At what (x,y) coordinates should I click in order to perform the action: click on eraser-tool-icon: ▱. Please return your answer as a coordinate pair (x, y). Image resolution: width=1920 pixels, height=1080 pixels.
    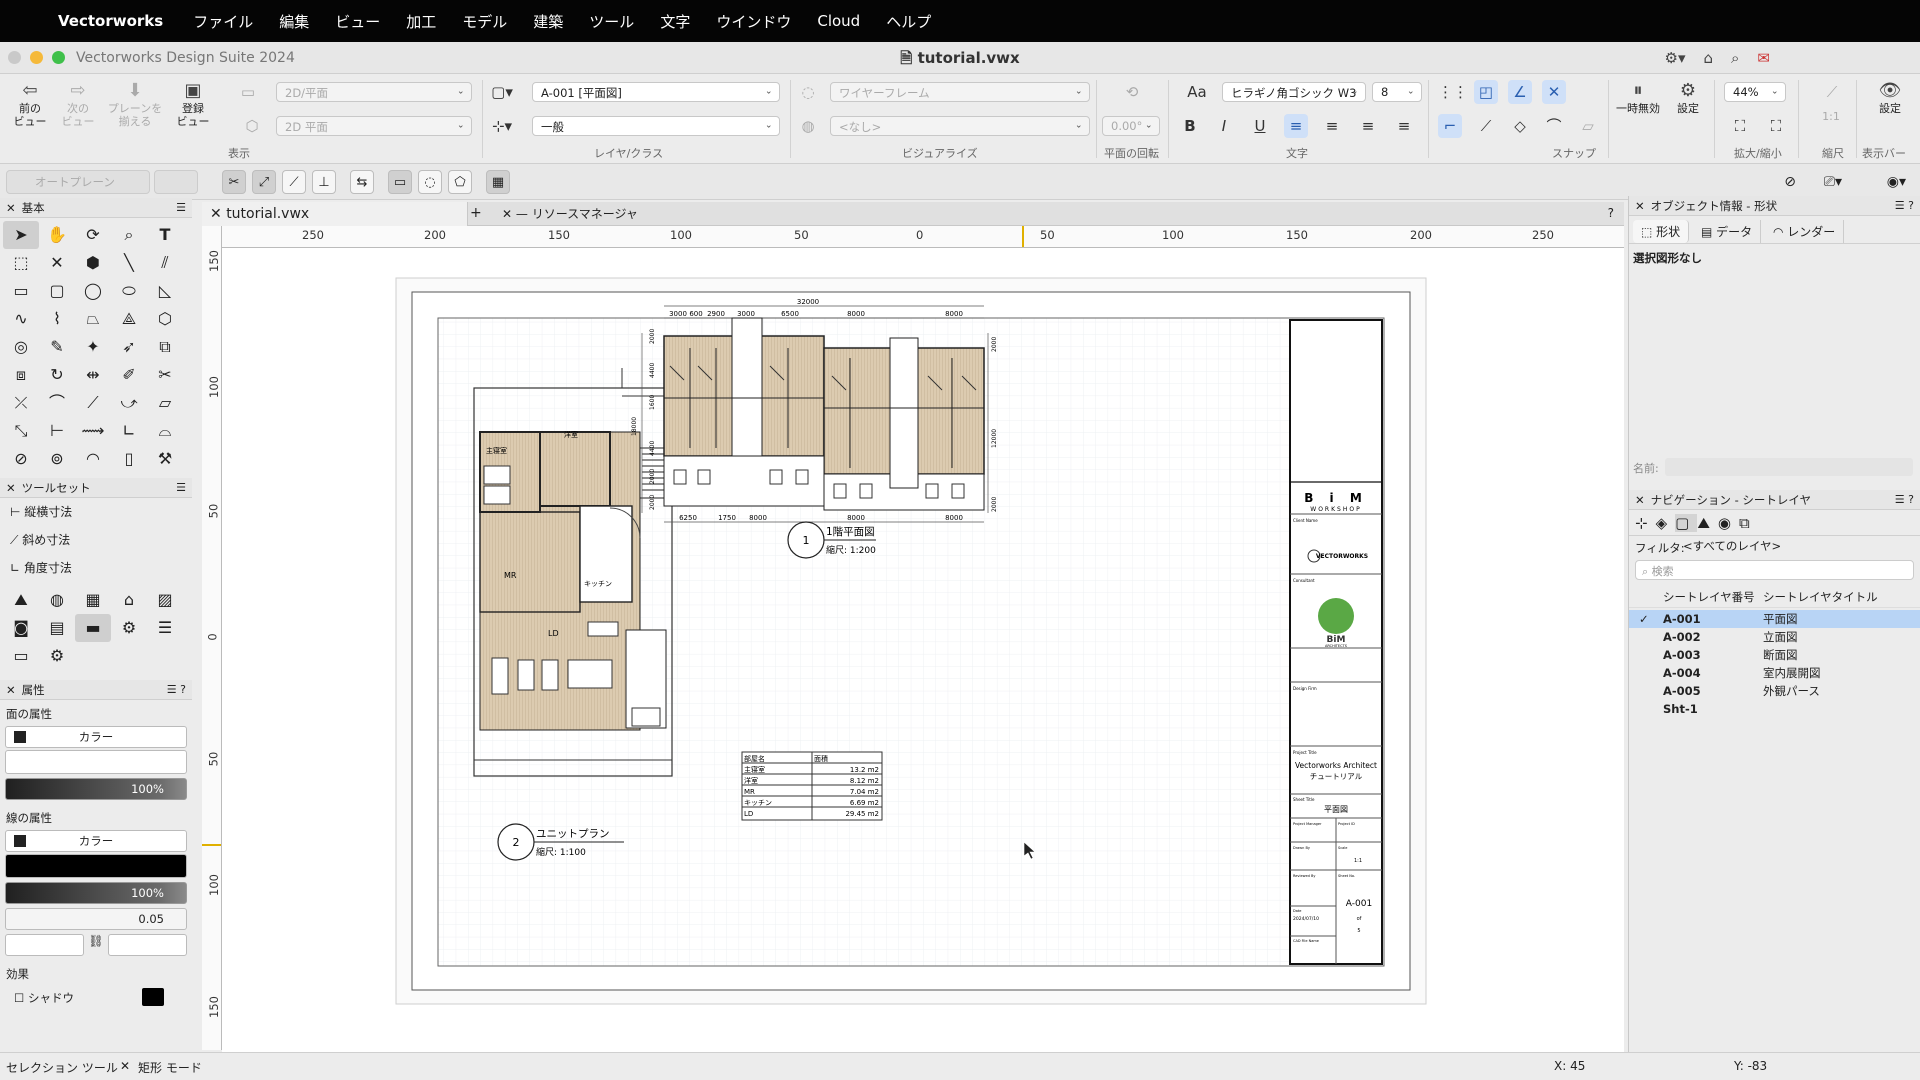
    Looking at the image, I should click on (165, 403).